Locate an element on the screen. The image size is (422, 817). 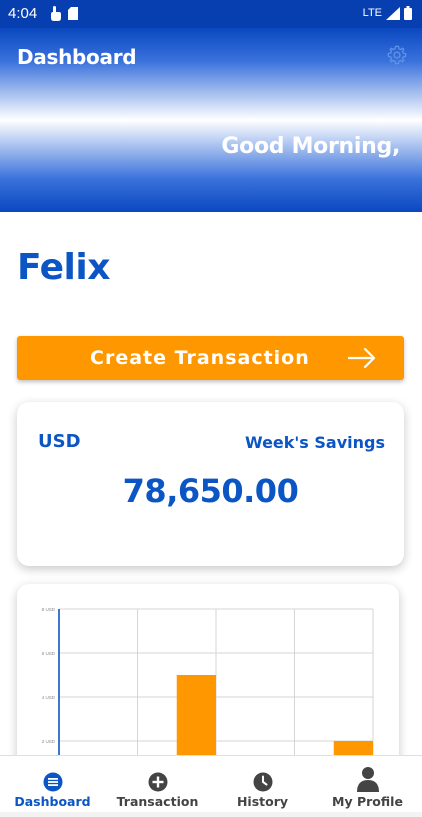
arrow-right-icon is located at coordinates (362, 358).